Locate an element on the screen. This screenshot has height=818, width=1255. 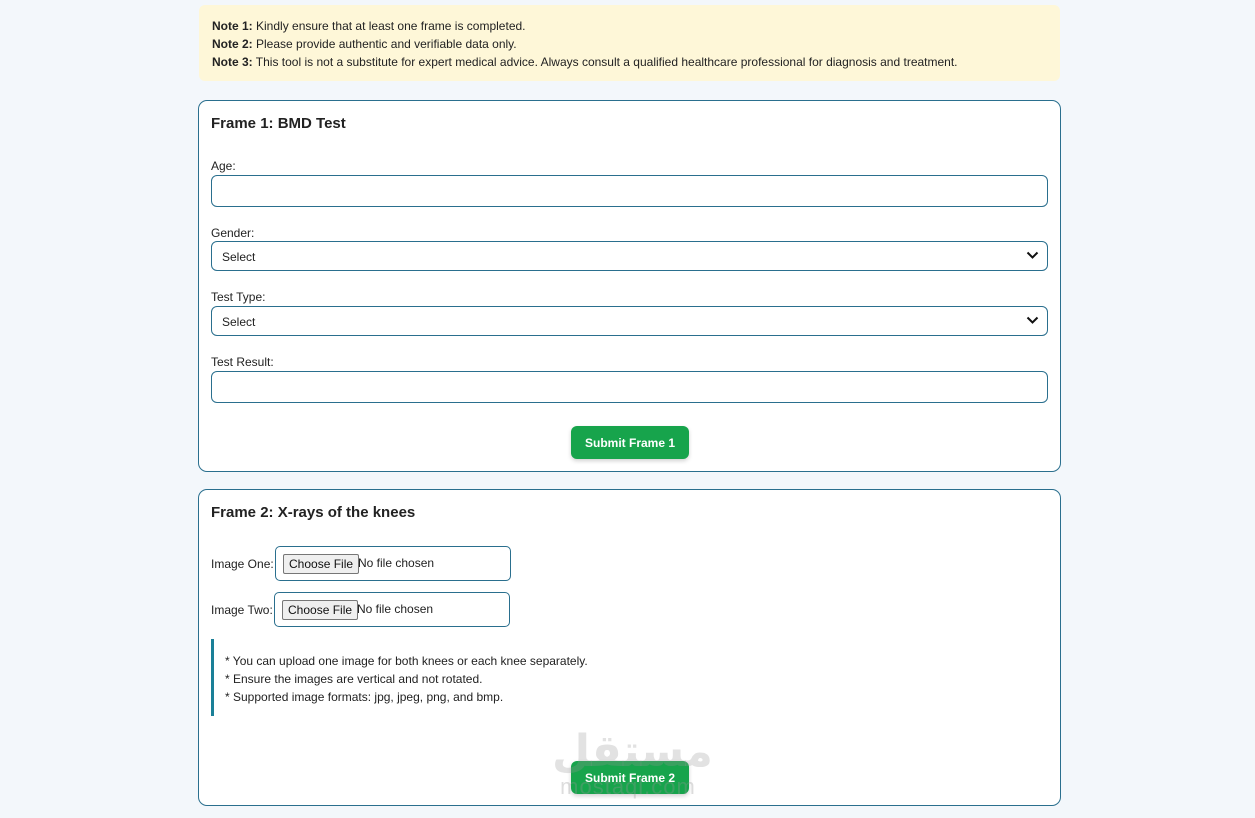
test-result-label: Test Result: is located at coordinates (242, 362).